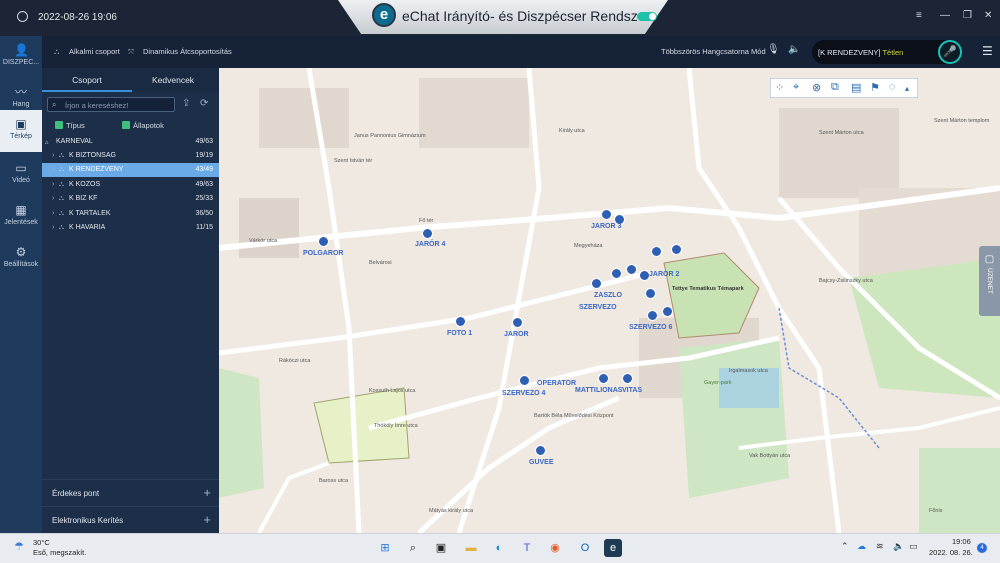  I want to click on tree-group-item: › ⛬ K KOZOS 49/63, so click(130, 185).